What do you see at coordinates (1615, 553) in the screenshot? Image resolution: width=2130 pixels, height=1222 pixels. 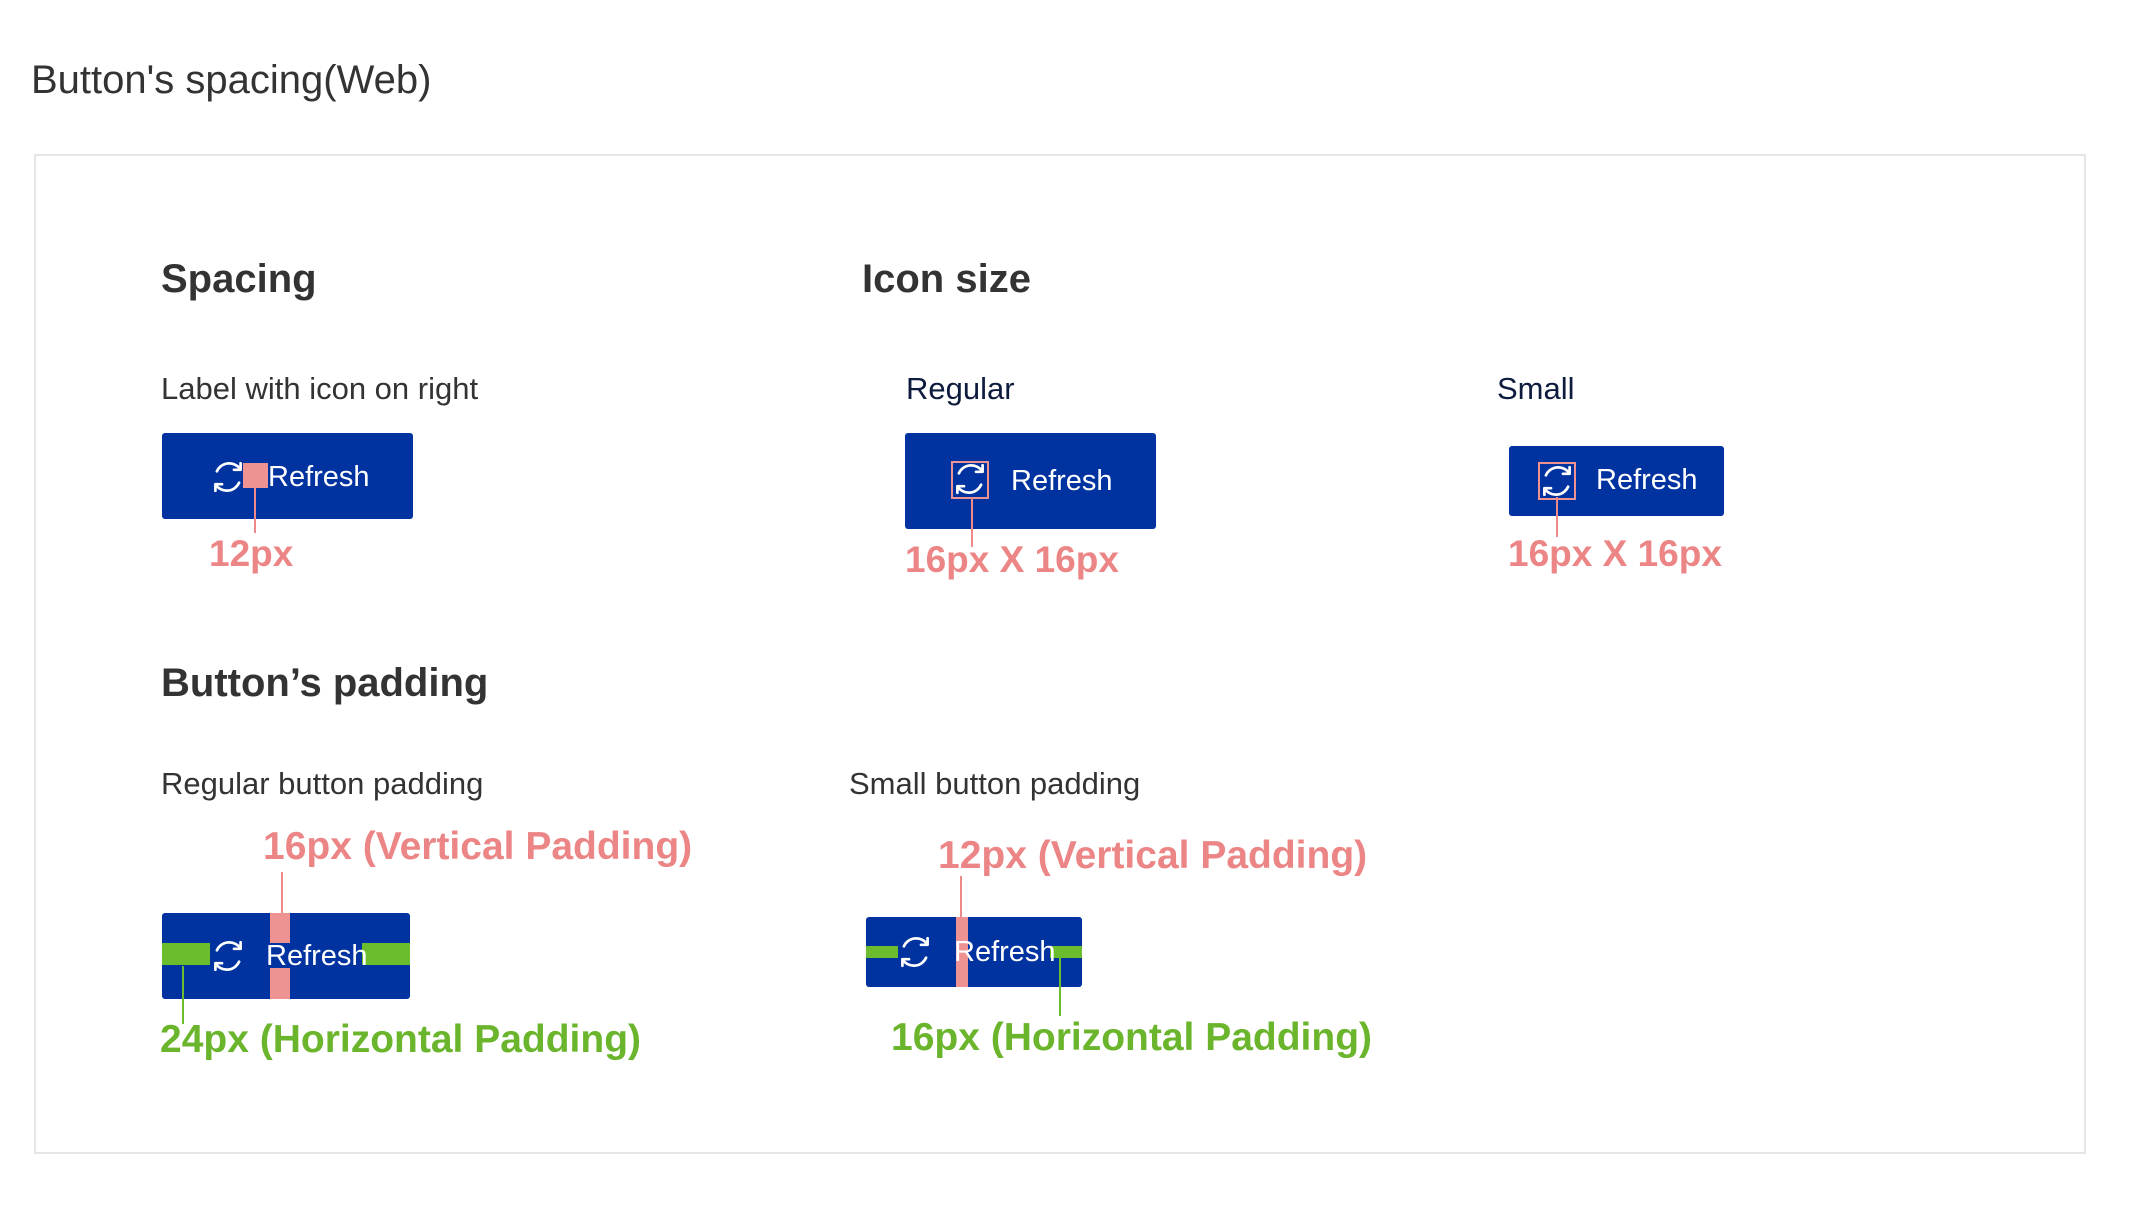 I see `icon-size-small-annotation: 16px X 16px` at bounding box center [1615, 553].